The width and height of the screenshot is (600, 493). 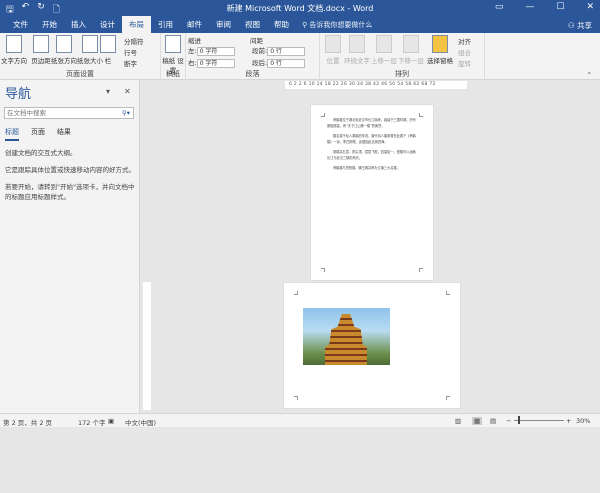 I want to click on maximize-button: ☐, so click(x=560, y=7).